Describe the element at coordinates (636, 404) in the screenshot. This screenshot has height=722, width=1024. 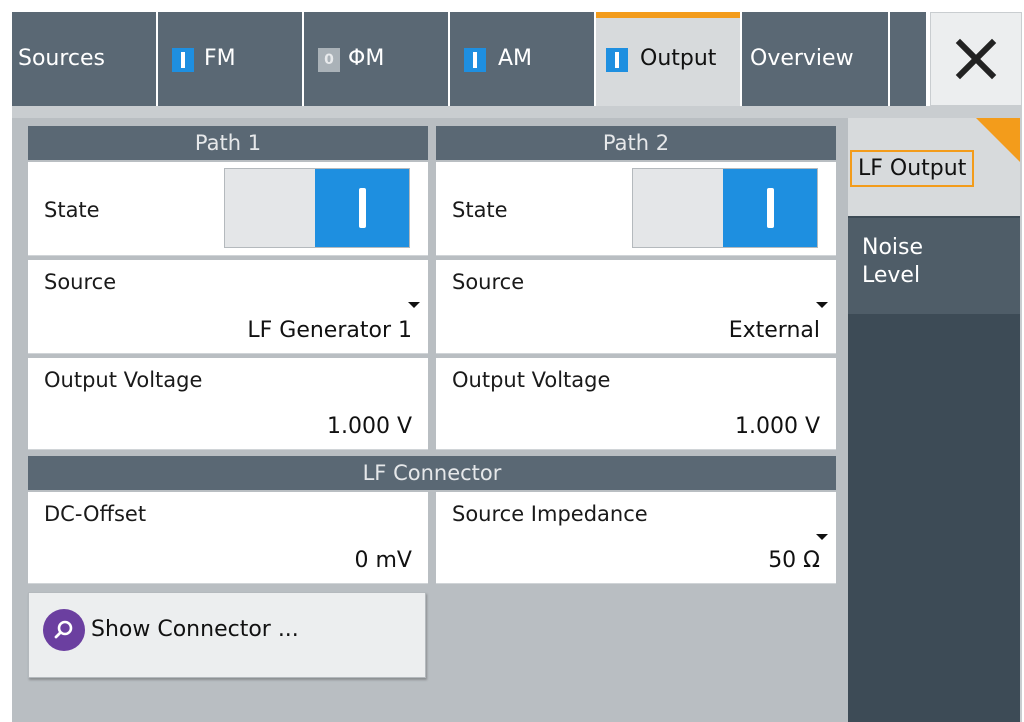
I see `path2-output-voltage-field: Output Voltage 1.000 V` at that location.